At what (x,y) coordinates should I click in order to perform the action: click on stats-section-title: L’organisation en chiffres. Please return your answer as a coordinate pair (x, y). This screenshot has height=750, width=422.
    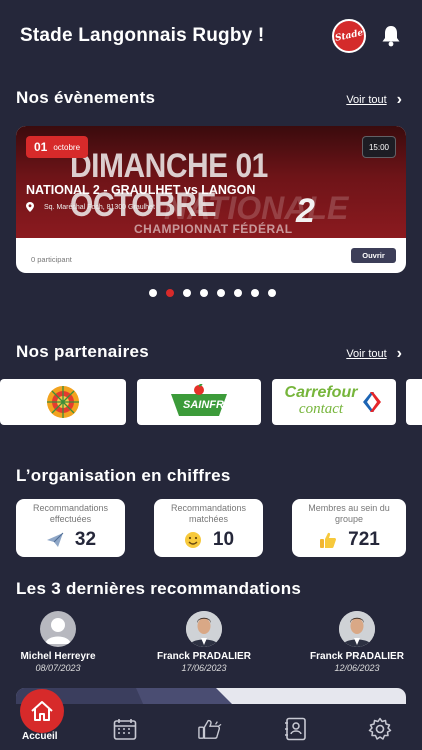
    Looking at the image, I should click on (123, 475).